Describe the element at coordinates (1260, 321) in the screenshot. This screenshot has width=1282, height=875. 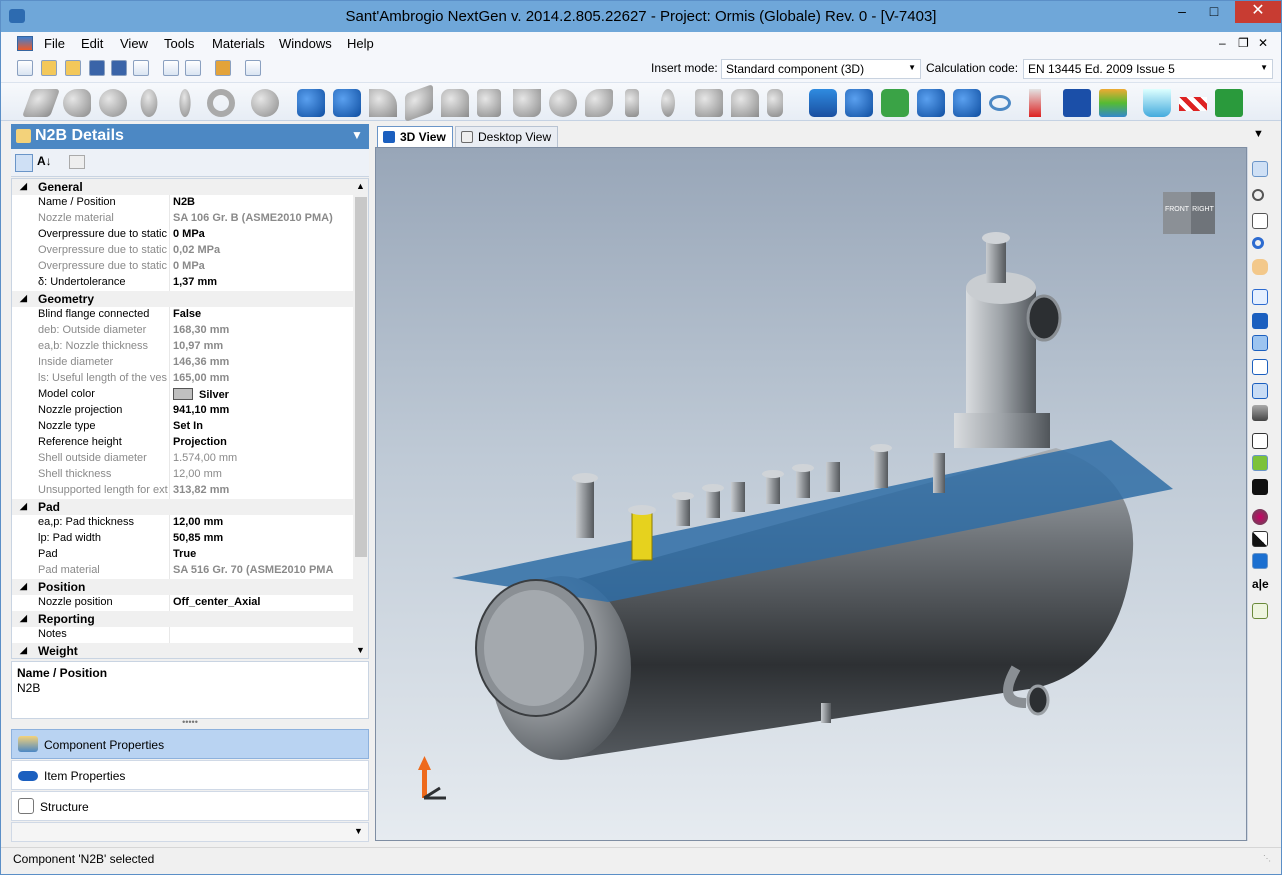
I see `iso-view-icon` at that location.